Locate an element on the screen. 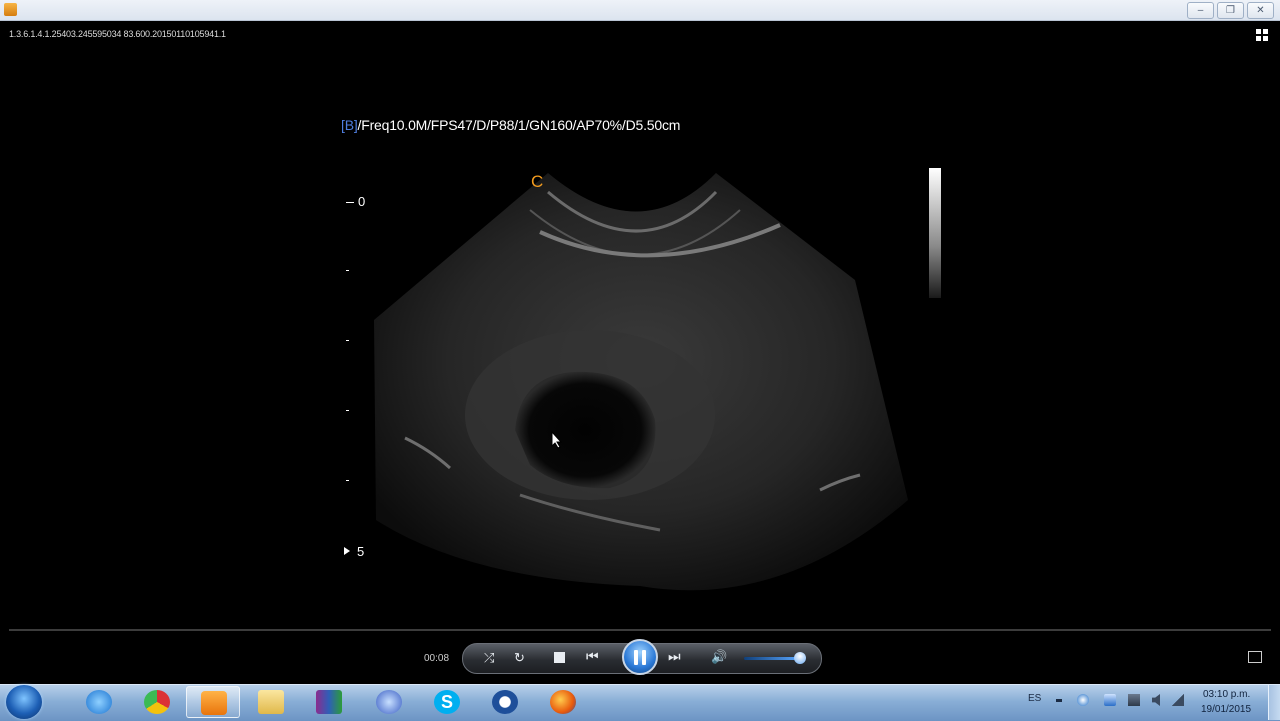 The image size is (1280, 721). depth-bottom-label: 5 is located at coordinates (361, 551).